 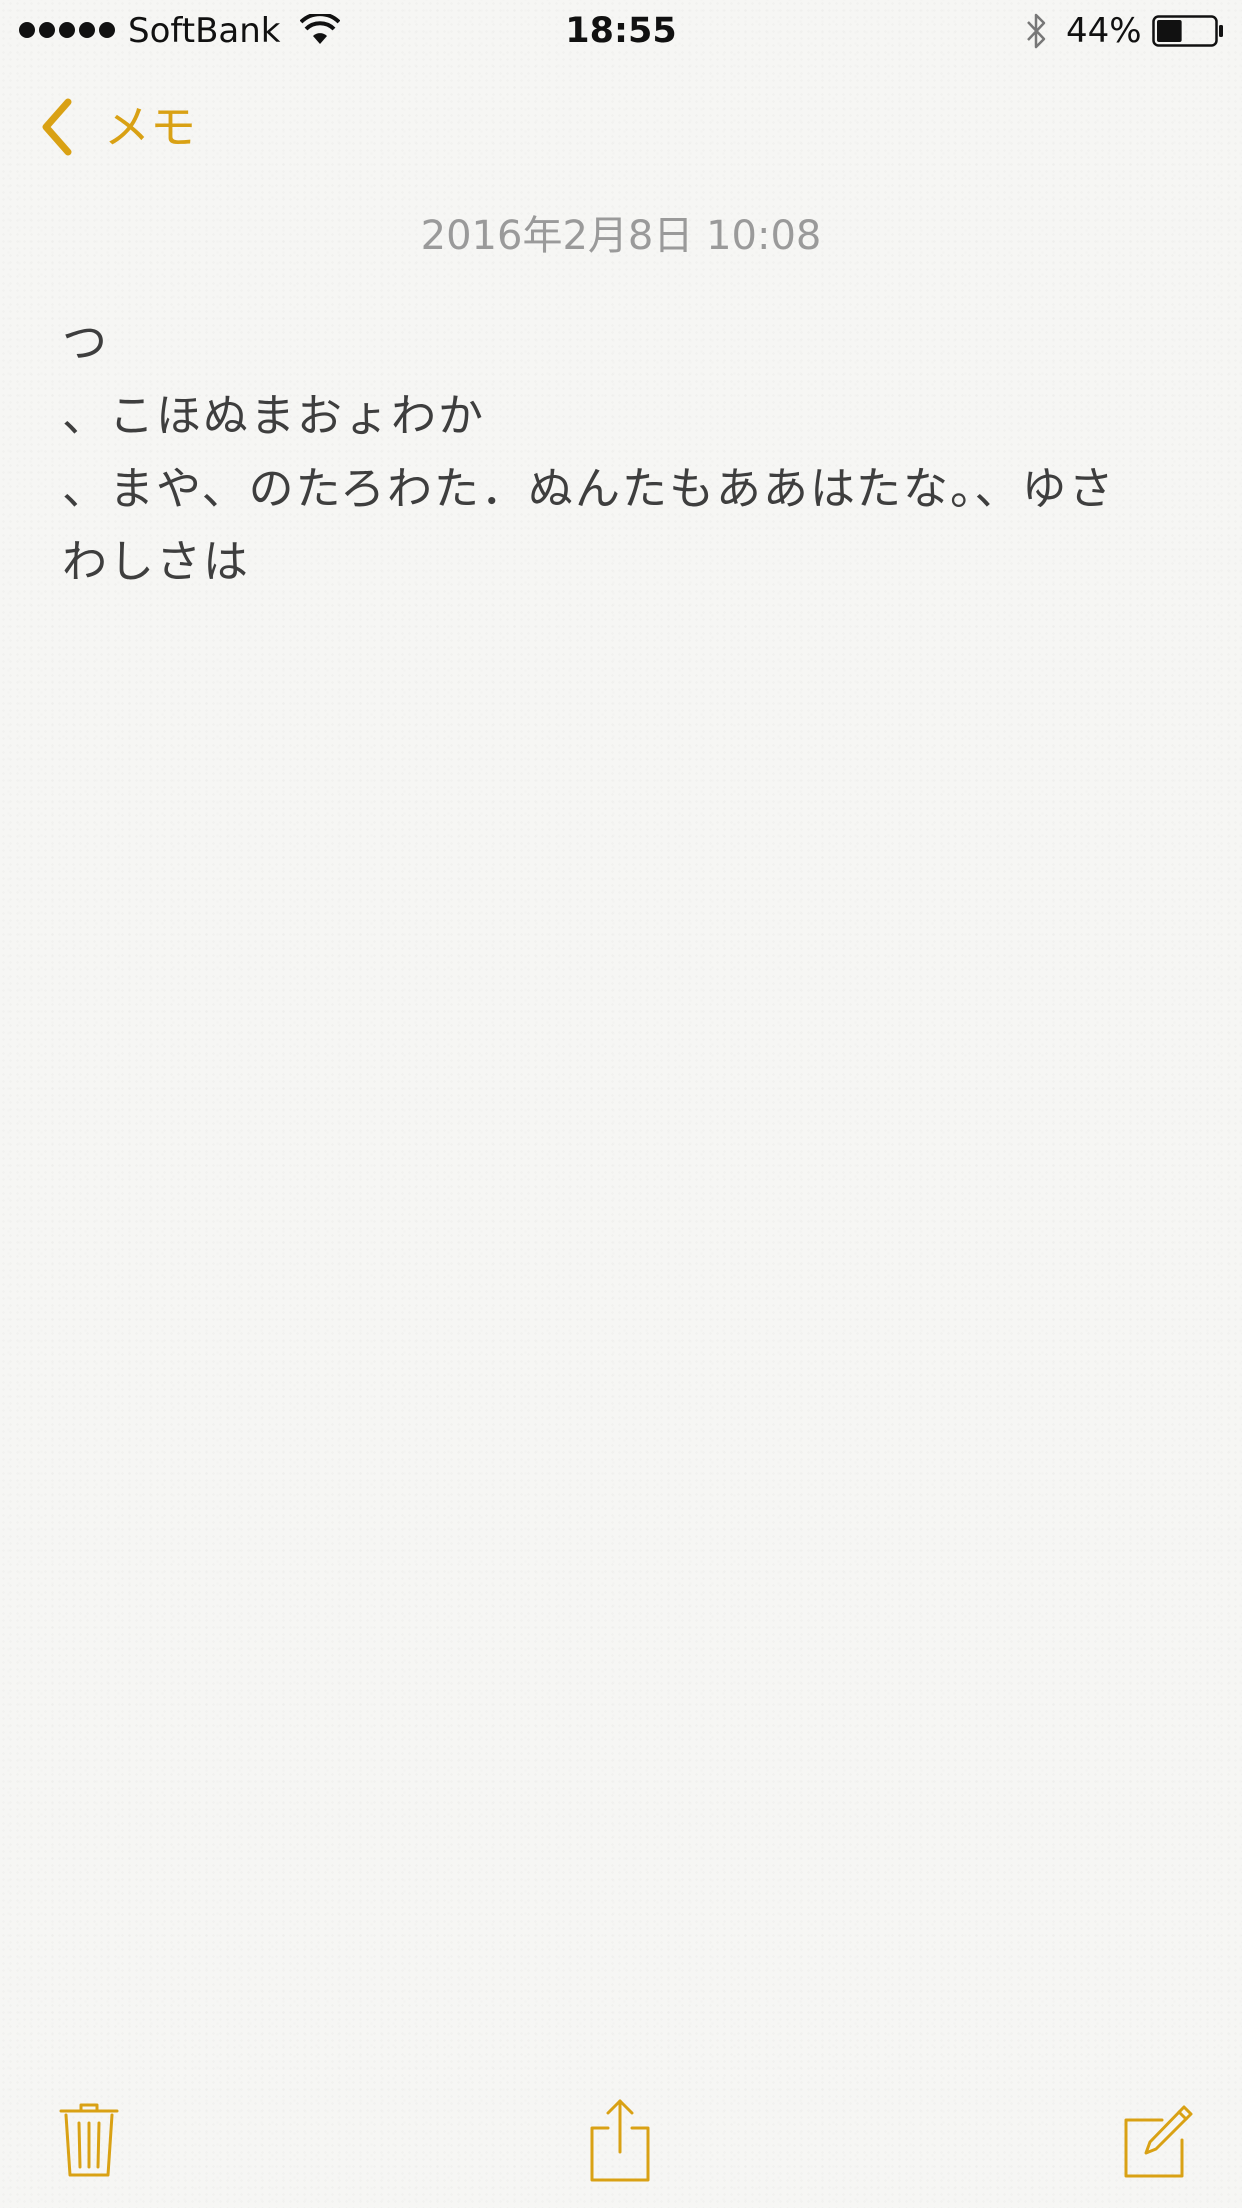 What do you see at coordinates (150, 127) in the screenshot?
I see `back-button-label: メモ` at bounding box center [150, 127].